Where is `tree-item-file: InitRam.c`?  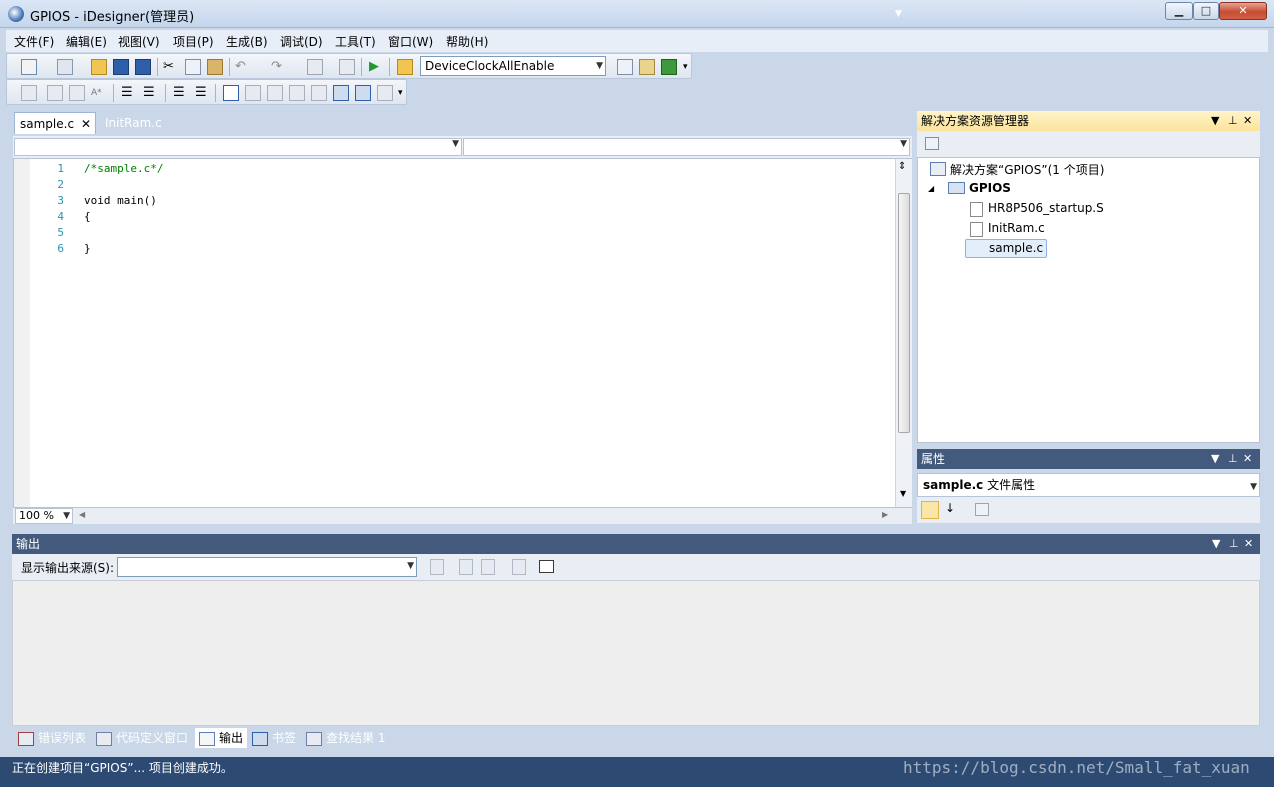
tree-item-file: InitRam.c is located at coordinates (1016, 228).